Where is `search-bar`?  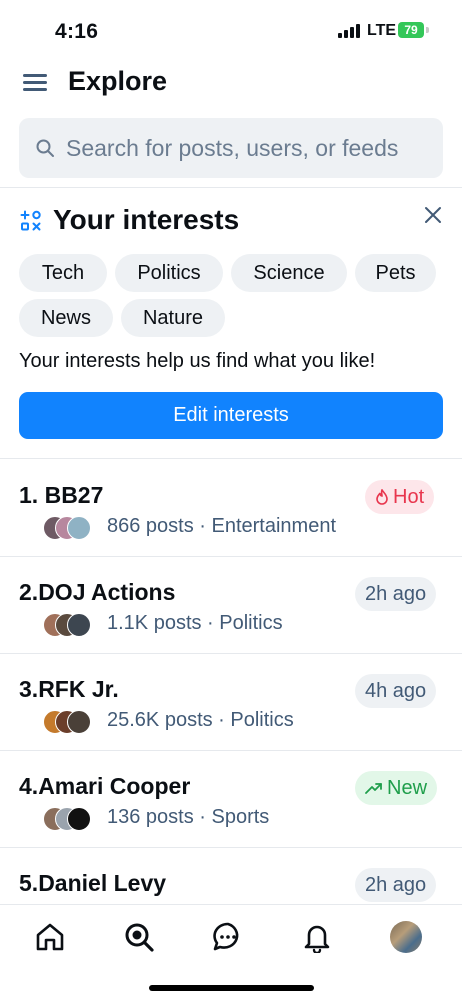
search-bar is located at coordinates (231, 148).